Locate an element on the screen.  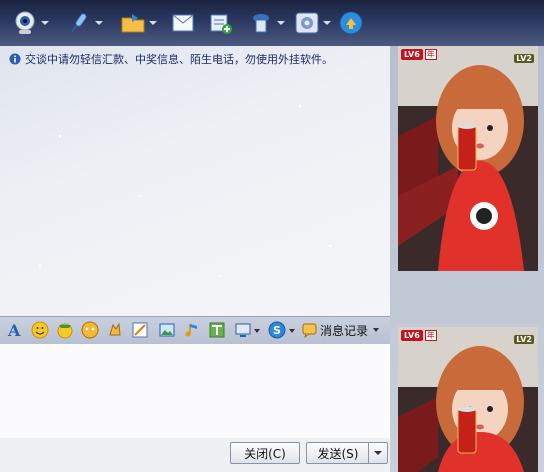
send-sms-button is located at coordinates (183, 23).